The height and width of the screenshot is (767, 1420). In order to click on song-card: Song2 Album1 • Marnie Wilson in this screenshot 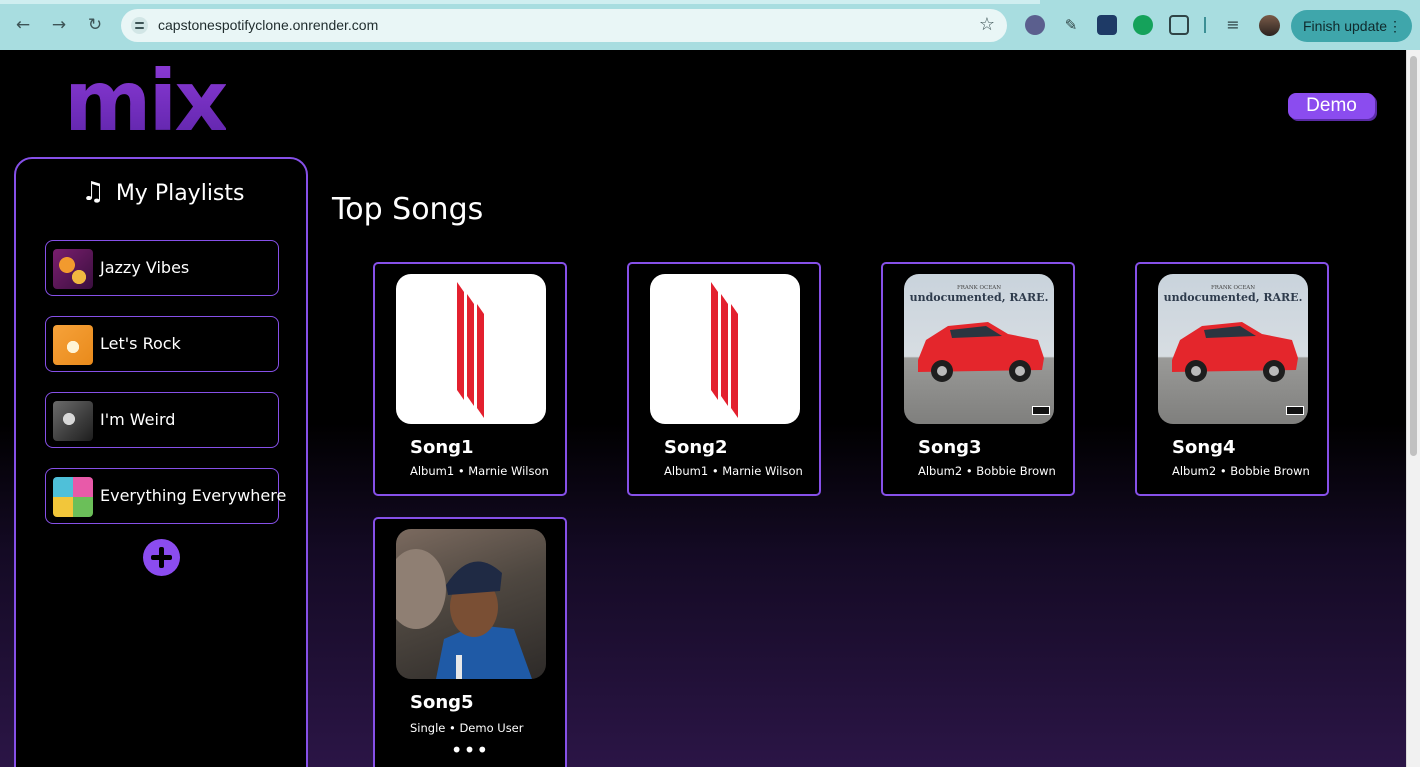, I will do `click(724, 379)`.